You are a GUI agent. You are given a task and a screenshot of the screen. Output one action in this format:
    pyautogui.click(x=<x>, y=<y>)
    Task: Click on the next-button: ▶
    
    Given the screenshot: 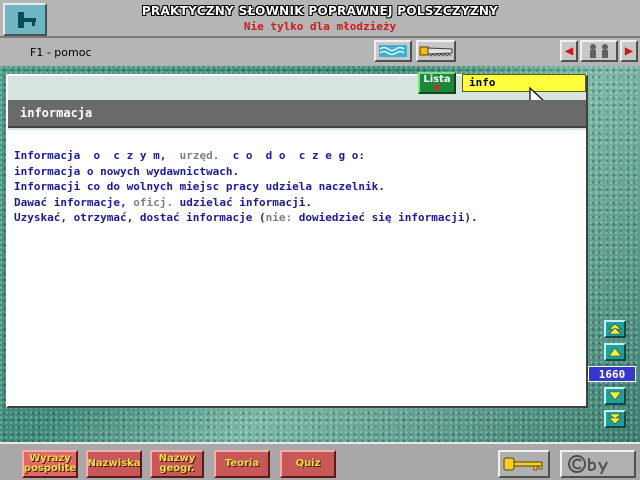 What is the action you would take?
    pyautogui.click(x=629, y=51)
    